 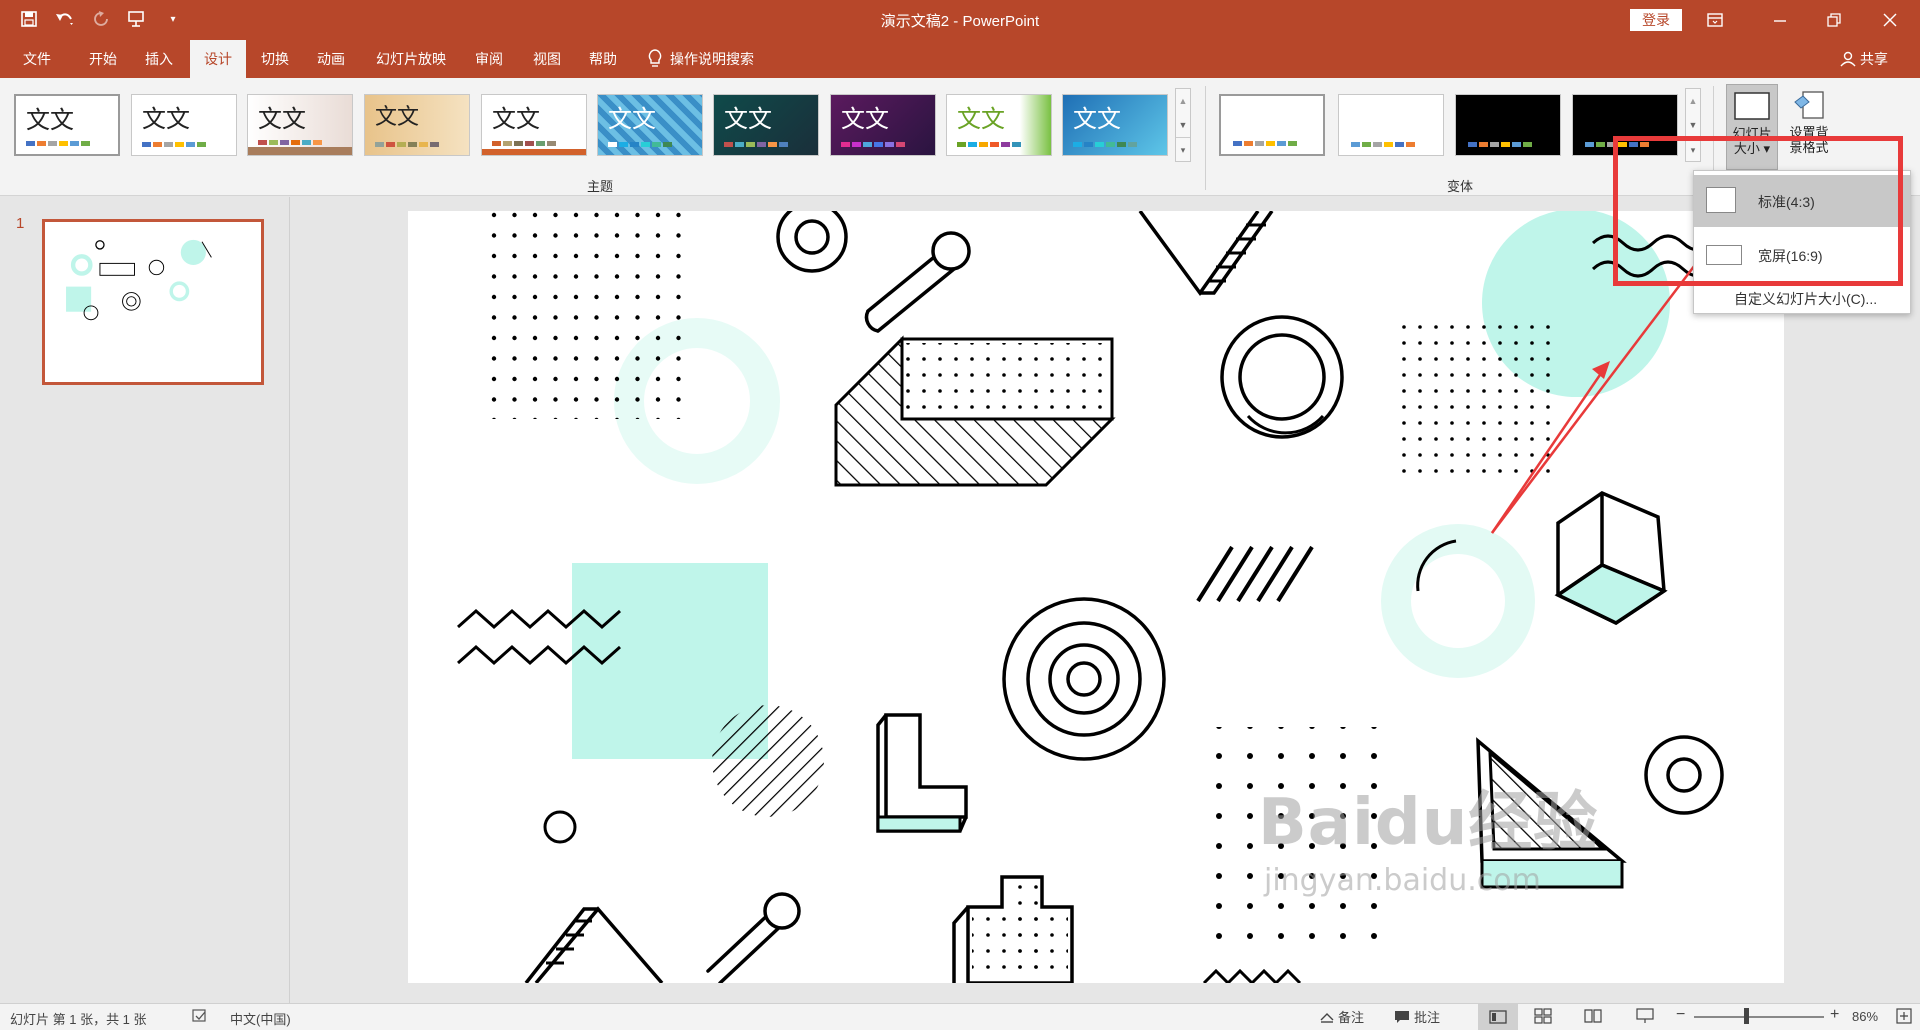 I want to click on reading-view-icon, so click(x=1593, y=1017).